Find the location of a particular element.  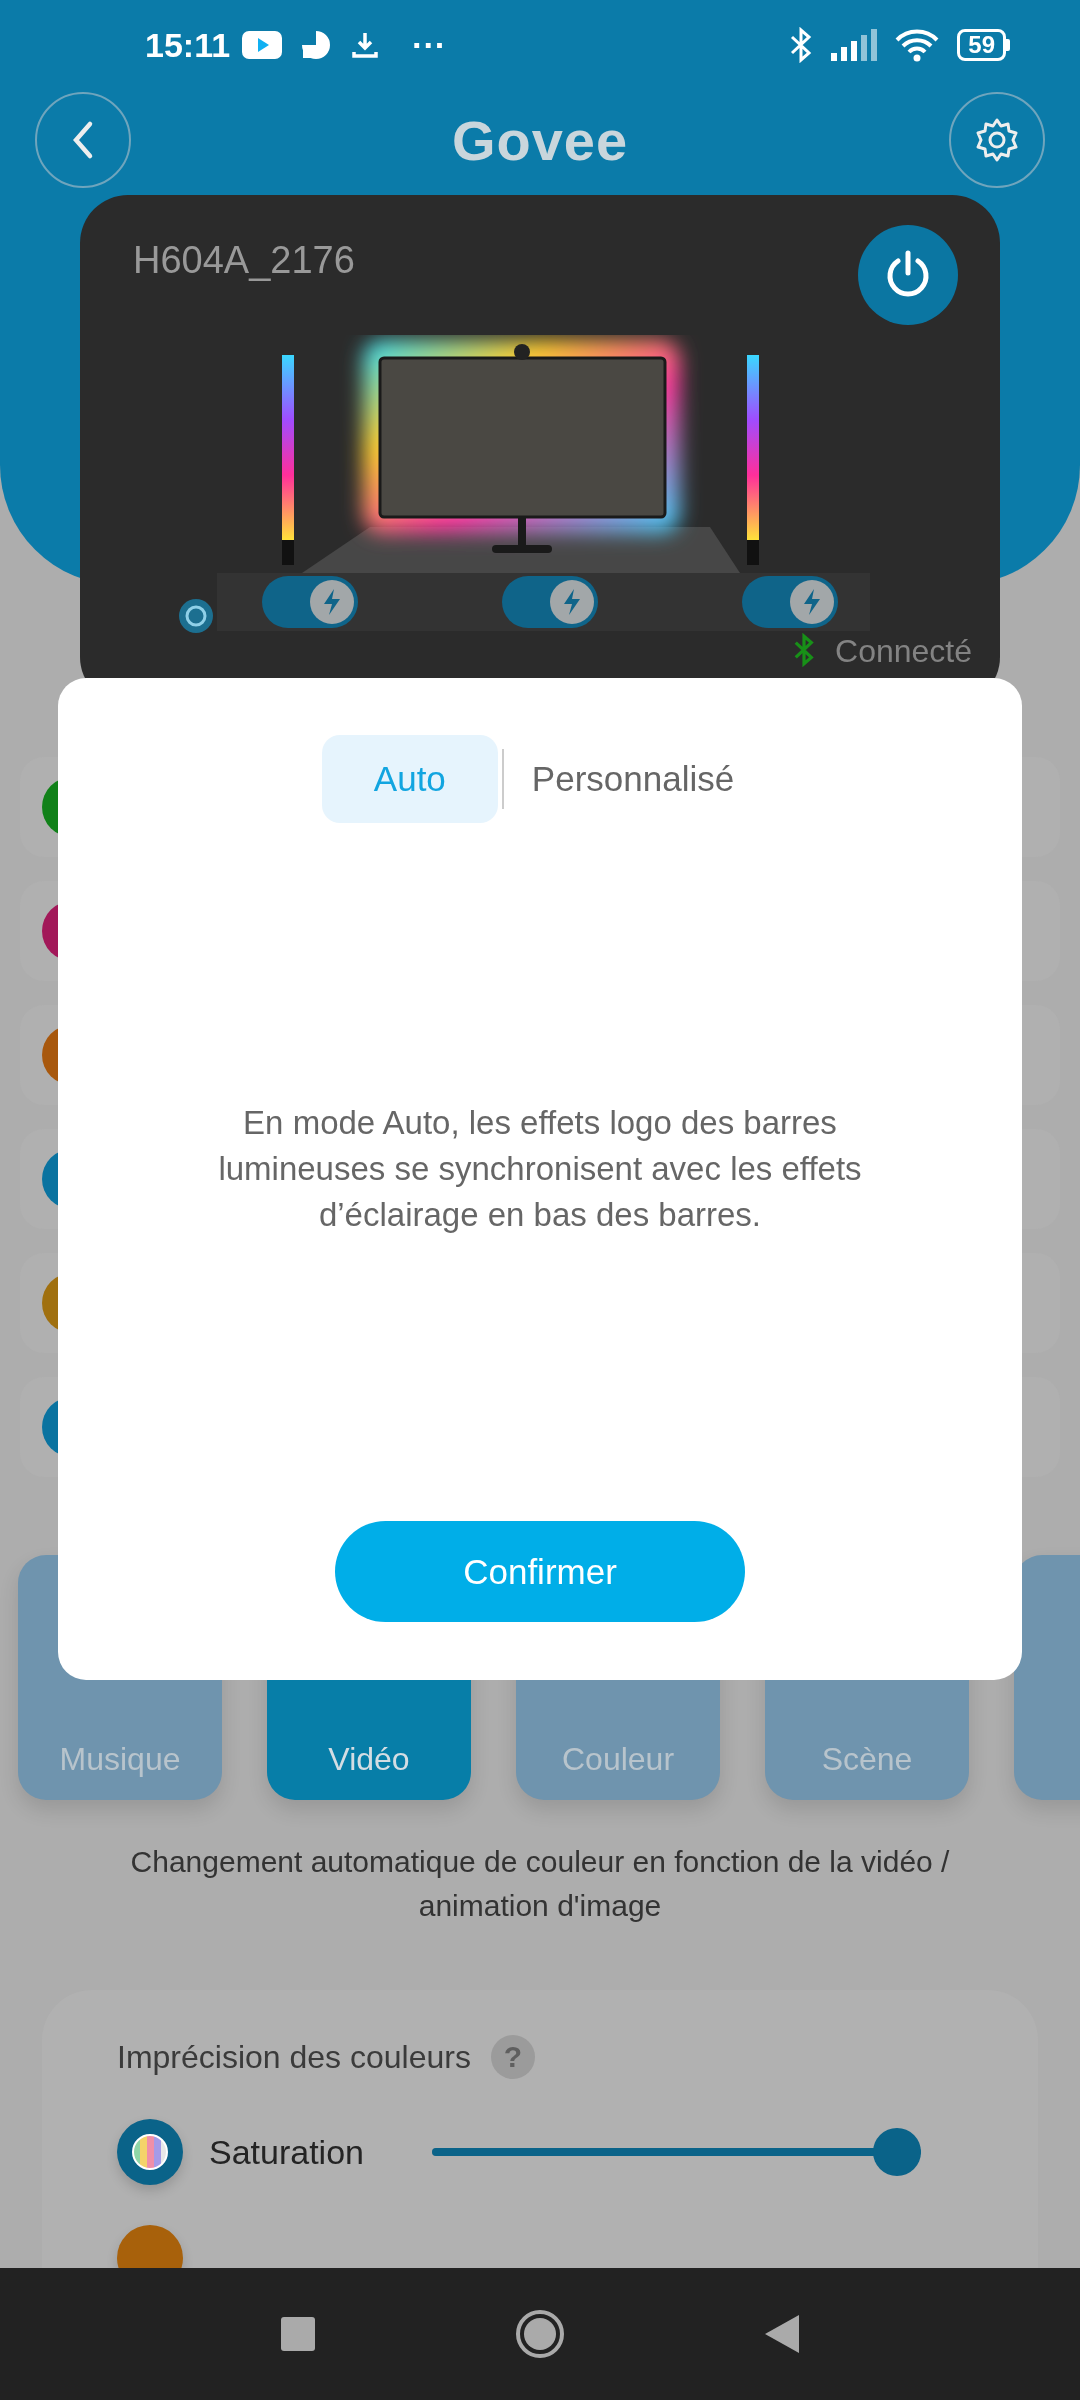

status-time: 15:11 is located at coordinates (188, 45).